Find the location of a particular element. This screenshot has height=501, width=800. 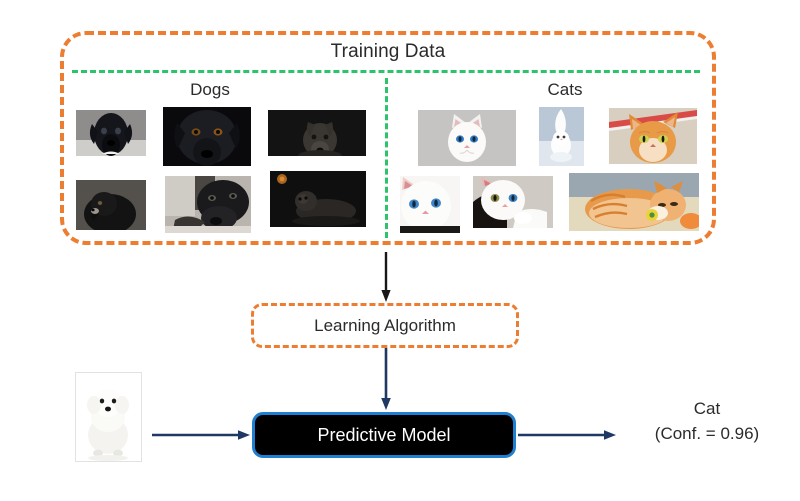

arrow-training-to-algorithm is located at coordinates (386, 277).